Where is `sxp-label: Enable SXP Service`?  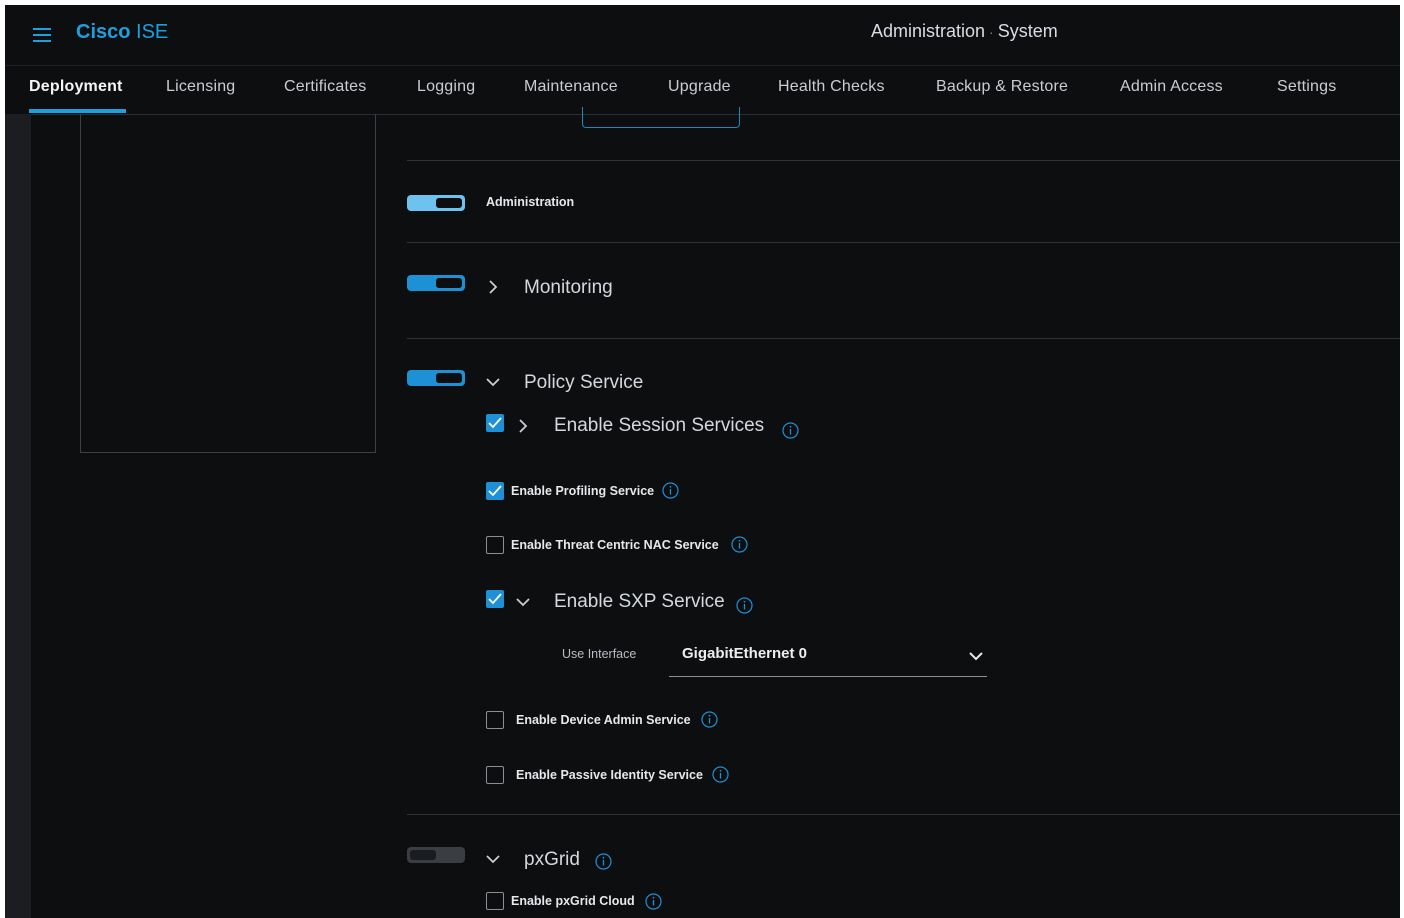 sxp-label: Enable SXP Service is located at coordinates (639, 601).